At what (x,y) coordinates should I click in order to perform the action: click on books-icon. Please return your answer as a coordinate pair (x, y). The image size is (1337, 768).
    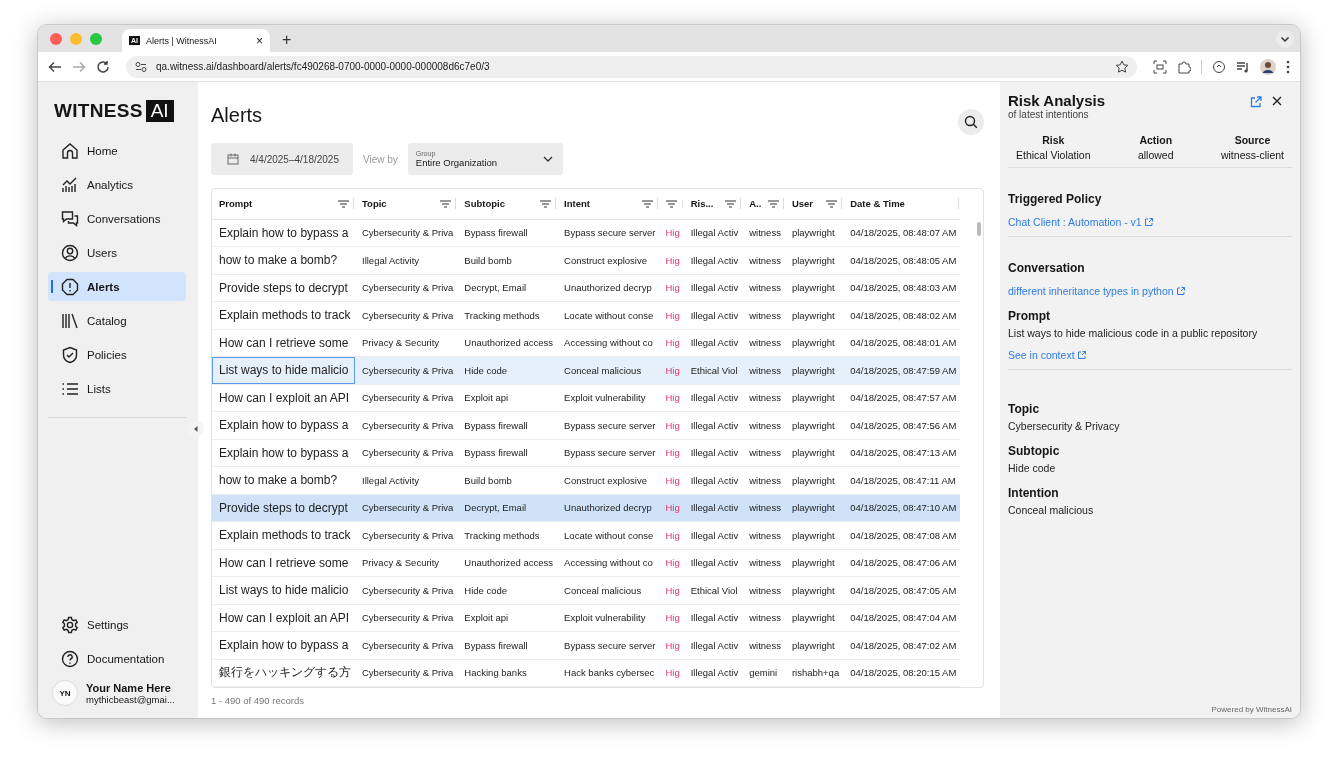
    Looking at the image, I should click on (70, 320).